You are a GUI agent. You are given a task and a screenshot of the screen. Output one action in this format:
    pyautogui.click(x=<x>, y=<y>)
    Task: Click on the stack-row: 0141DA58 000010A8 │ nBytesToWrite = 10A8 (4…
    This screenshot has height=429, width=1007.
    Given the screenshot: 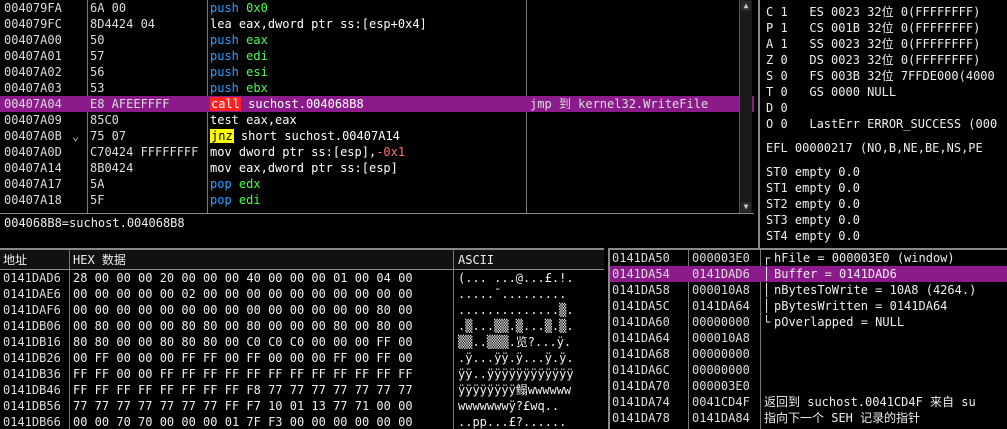 What is the action you would take?
    pyautogui.click(x=808, y=290)
    